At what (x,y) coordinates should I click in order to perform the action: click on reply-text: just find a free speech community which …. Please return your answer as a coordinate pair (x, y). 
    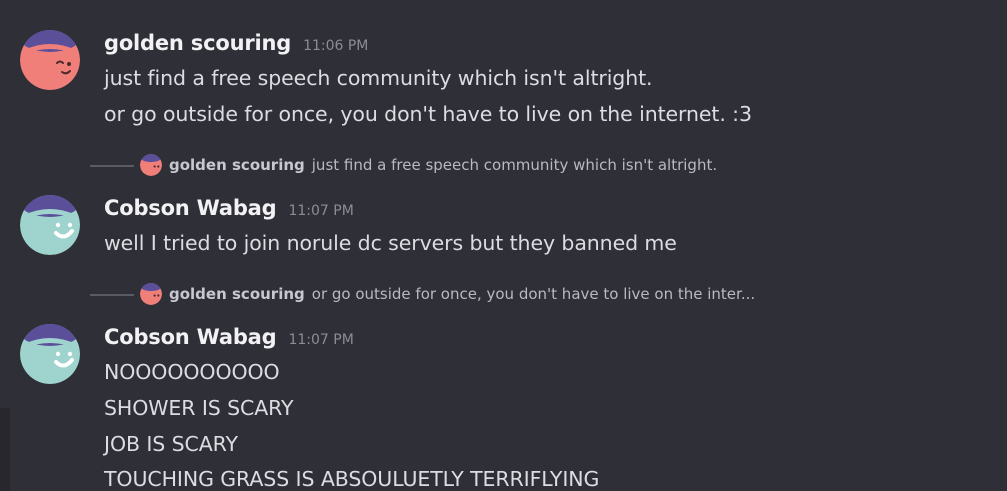
    Looking at the image, I should click on (514, 165).